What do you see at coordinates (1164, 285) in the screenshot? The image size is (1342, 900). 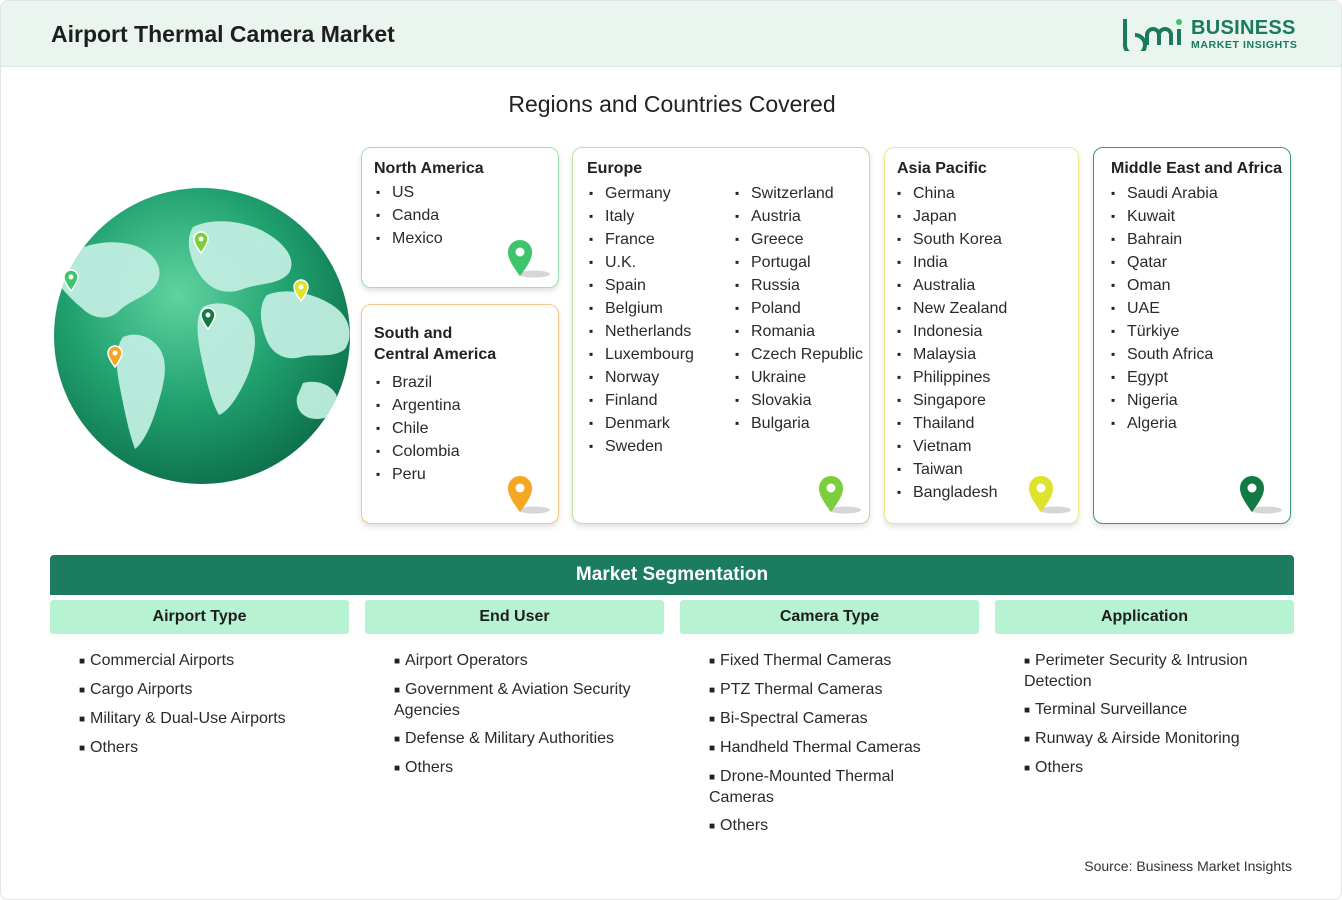 I see `country-item: Oman` at bounding box center [1164, 285].